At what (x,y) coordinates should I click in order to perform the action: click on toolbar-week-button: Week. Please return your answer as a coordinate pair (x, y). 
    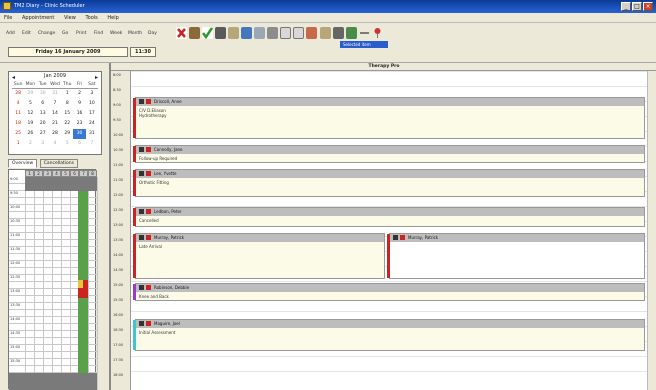
    Looking at the image, I should click on (116, 33).